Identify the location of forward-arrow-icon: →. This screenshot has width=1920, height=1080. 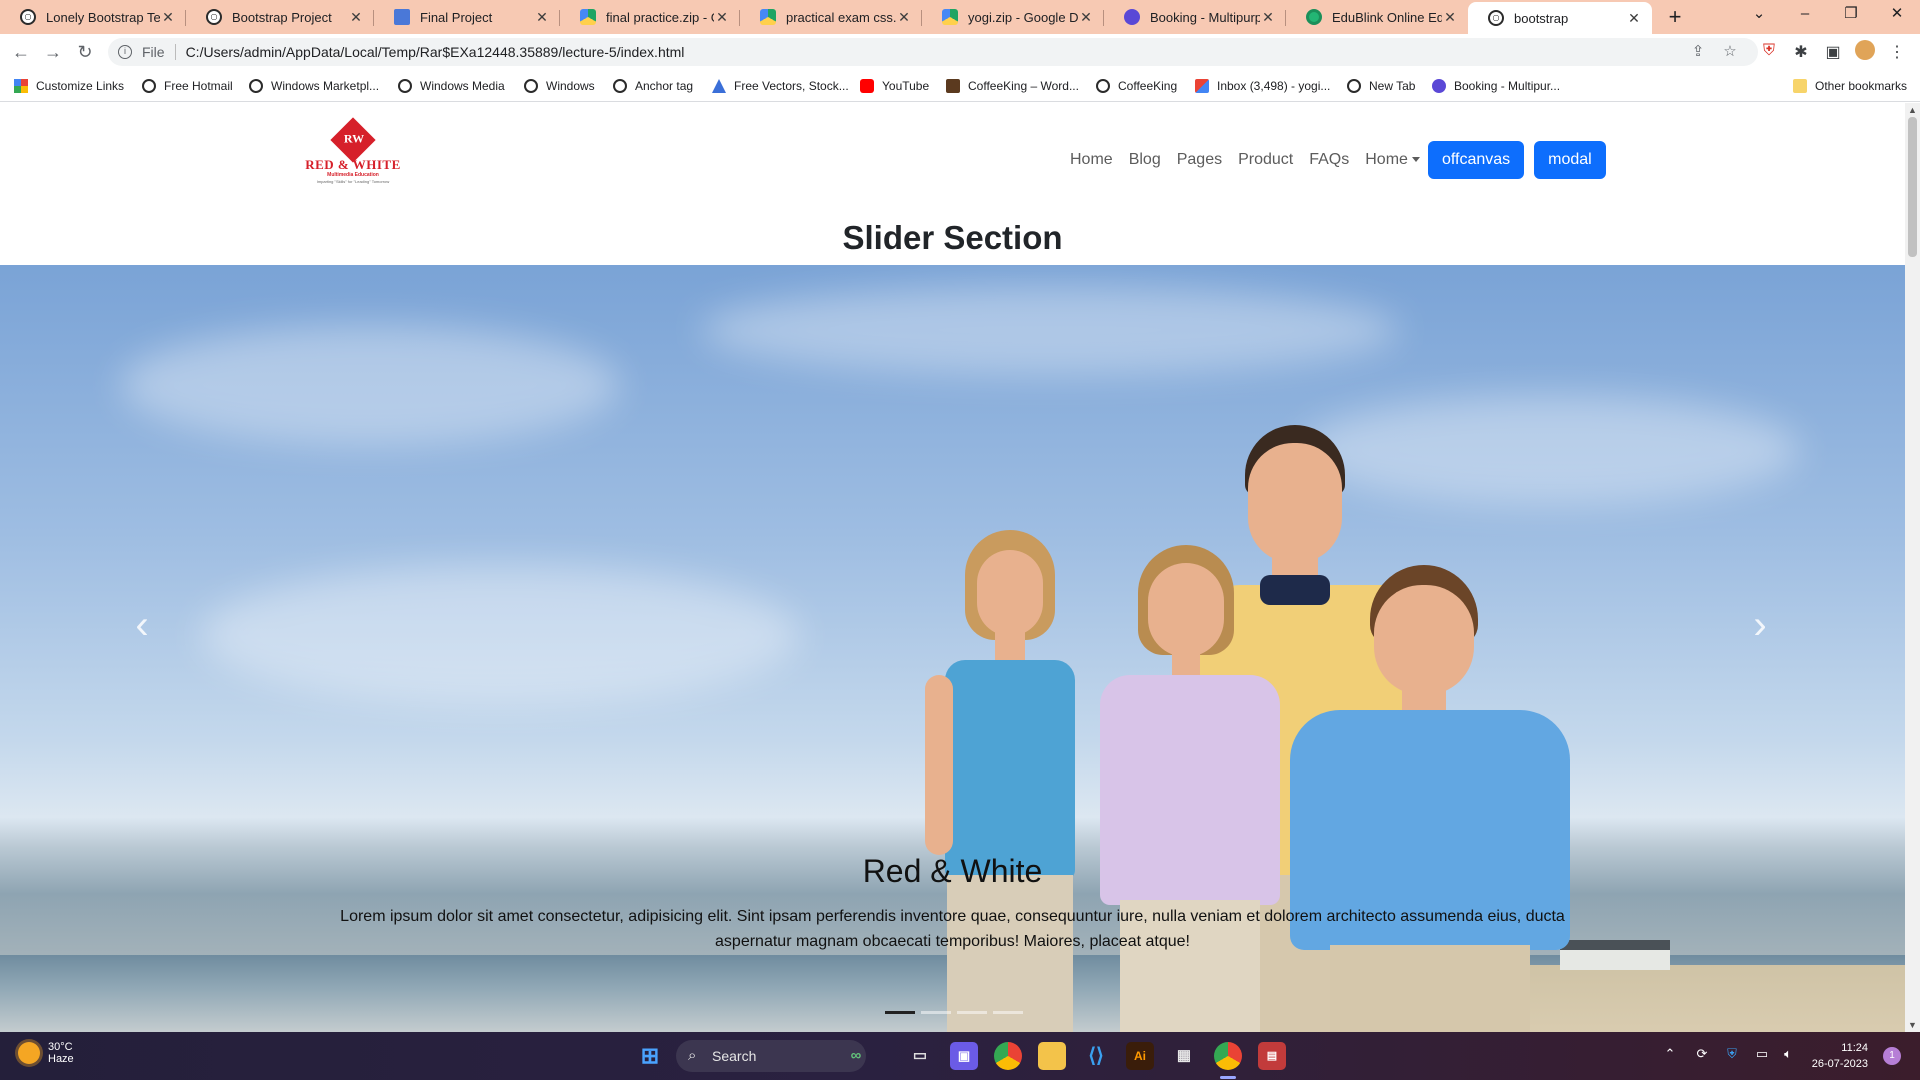
(53, 52).